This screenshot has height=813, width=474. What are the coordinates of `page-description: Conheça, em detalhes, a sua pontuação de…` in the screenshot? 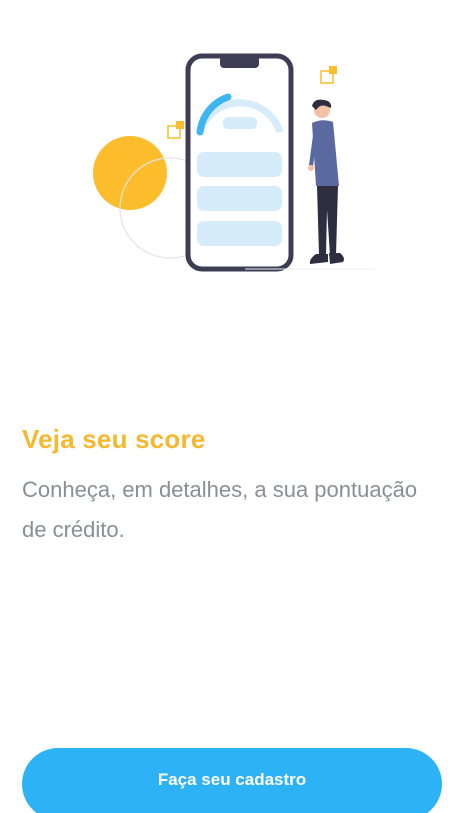 It's located at (220, 509).